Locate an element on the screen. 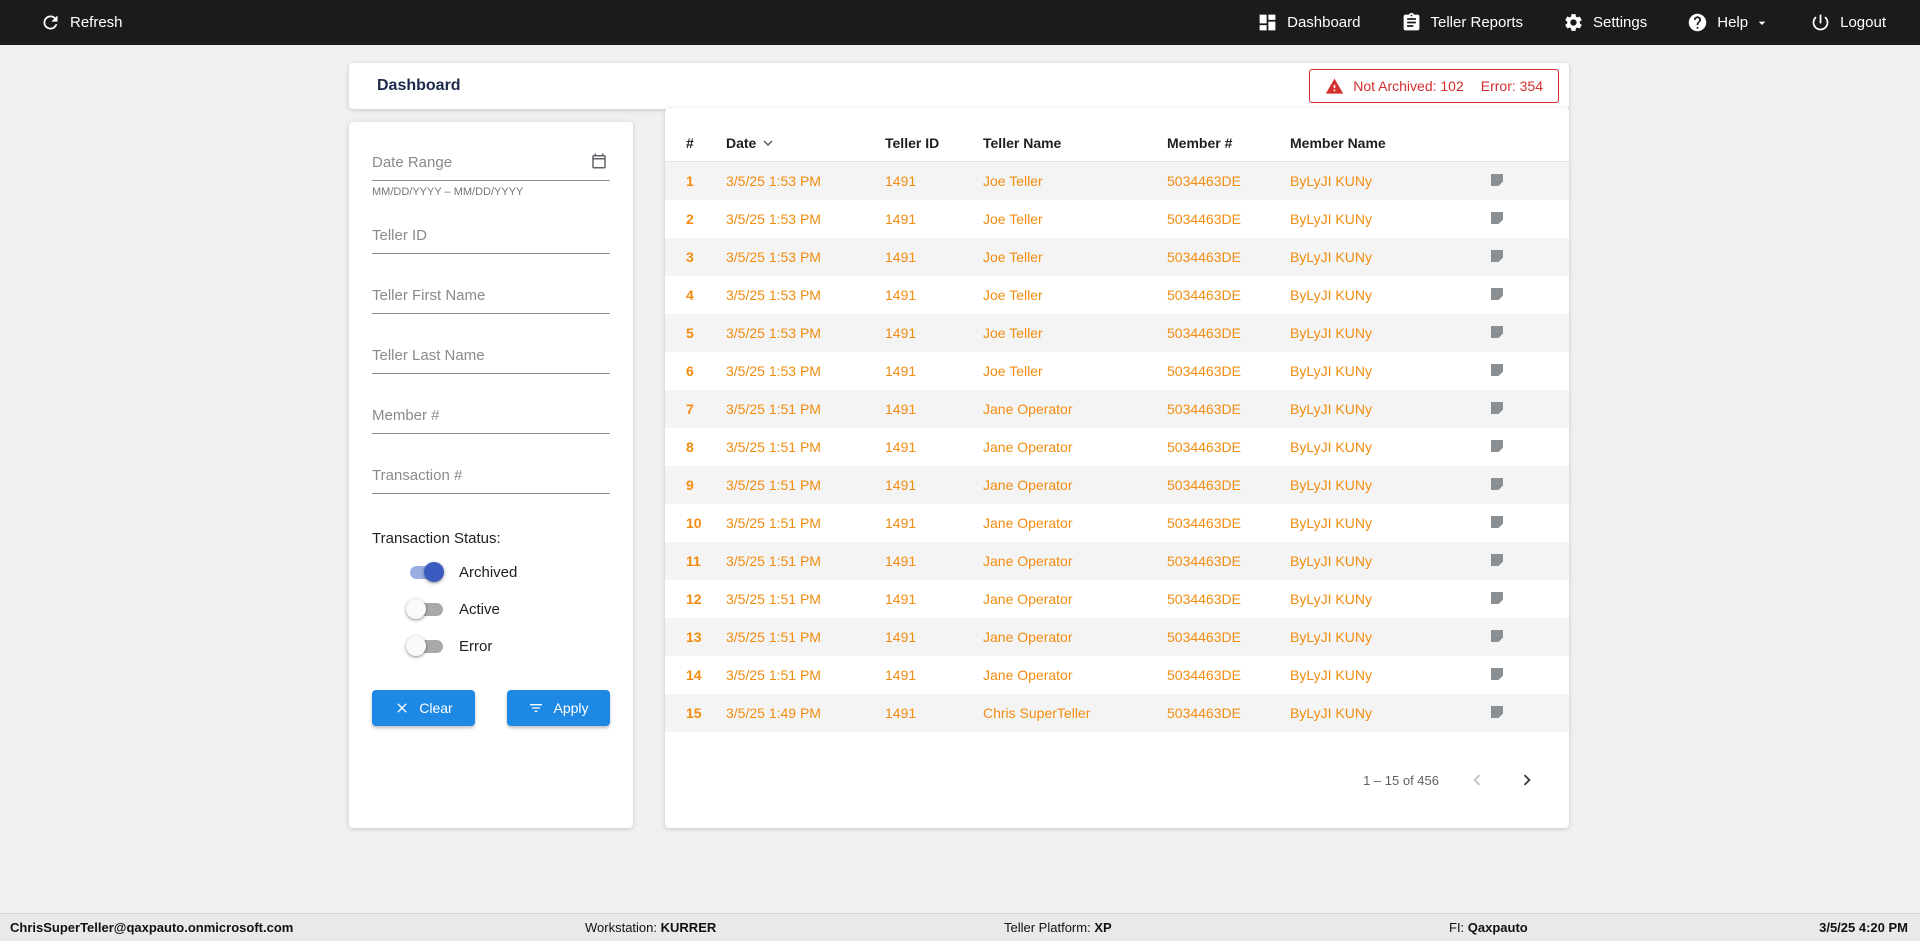  column-date: Date is located at coordinates (805, 143).